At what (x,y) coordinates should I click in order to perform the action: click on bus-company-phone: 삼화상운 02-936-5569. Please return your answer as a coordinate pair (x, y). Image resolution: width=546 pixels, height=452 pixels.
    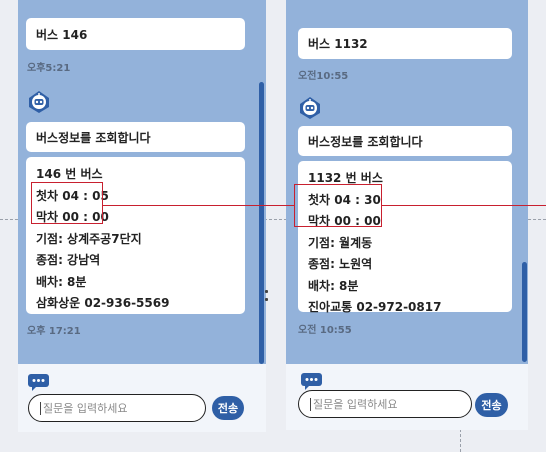
    Looking at the image, I should click on (103, 303).